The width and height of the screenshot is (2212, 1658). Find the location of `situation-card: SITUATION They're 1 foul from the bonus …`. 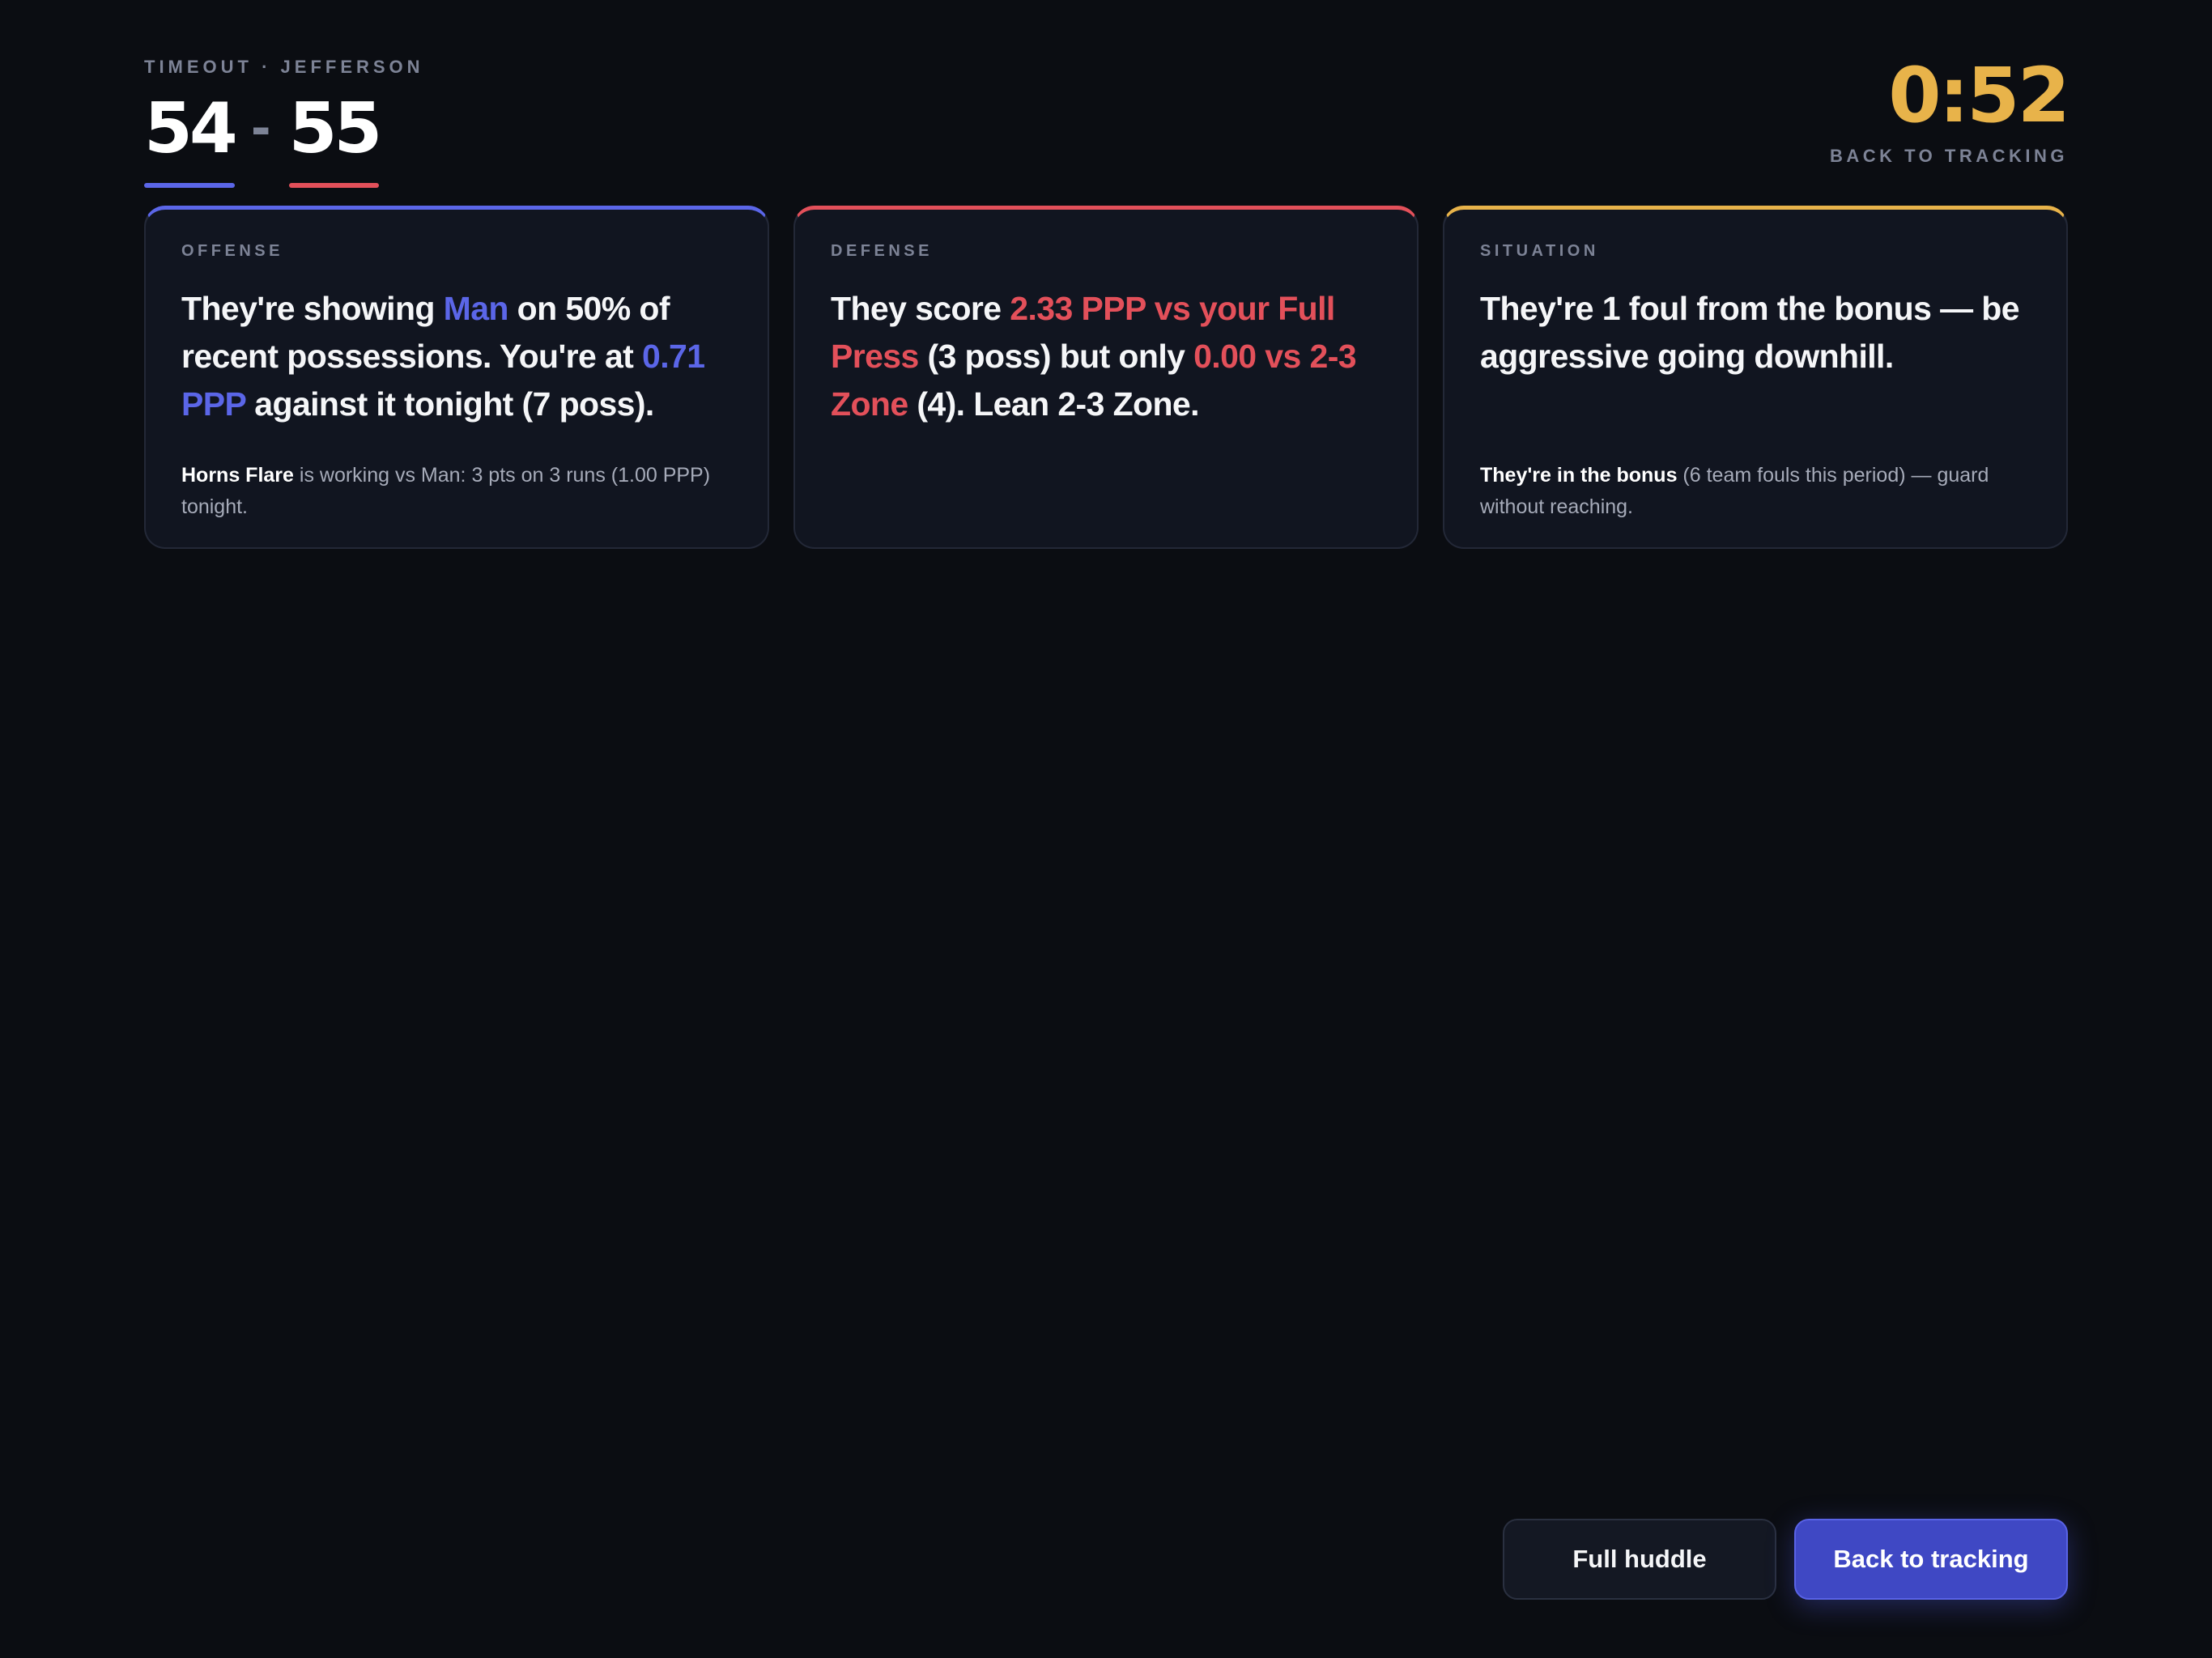

situation-card: SITUATION They're 1 foul from the bonus … is located at coordinates (1756, 377).